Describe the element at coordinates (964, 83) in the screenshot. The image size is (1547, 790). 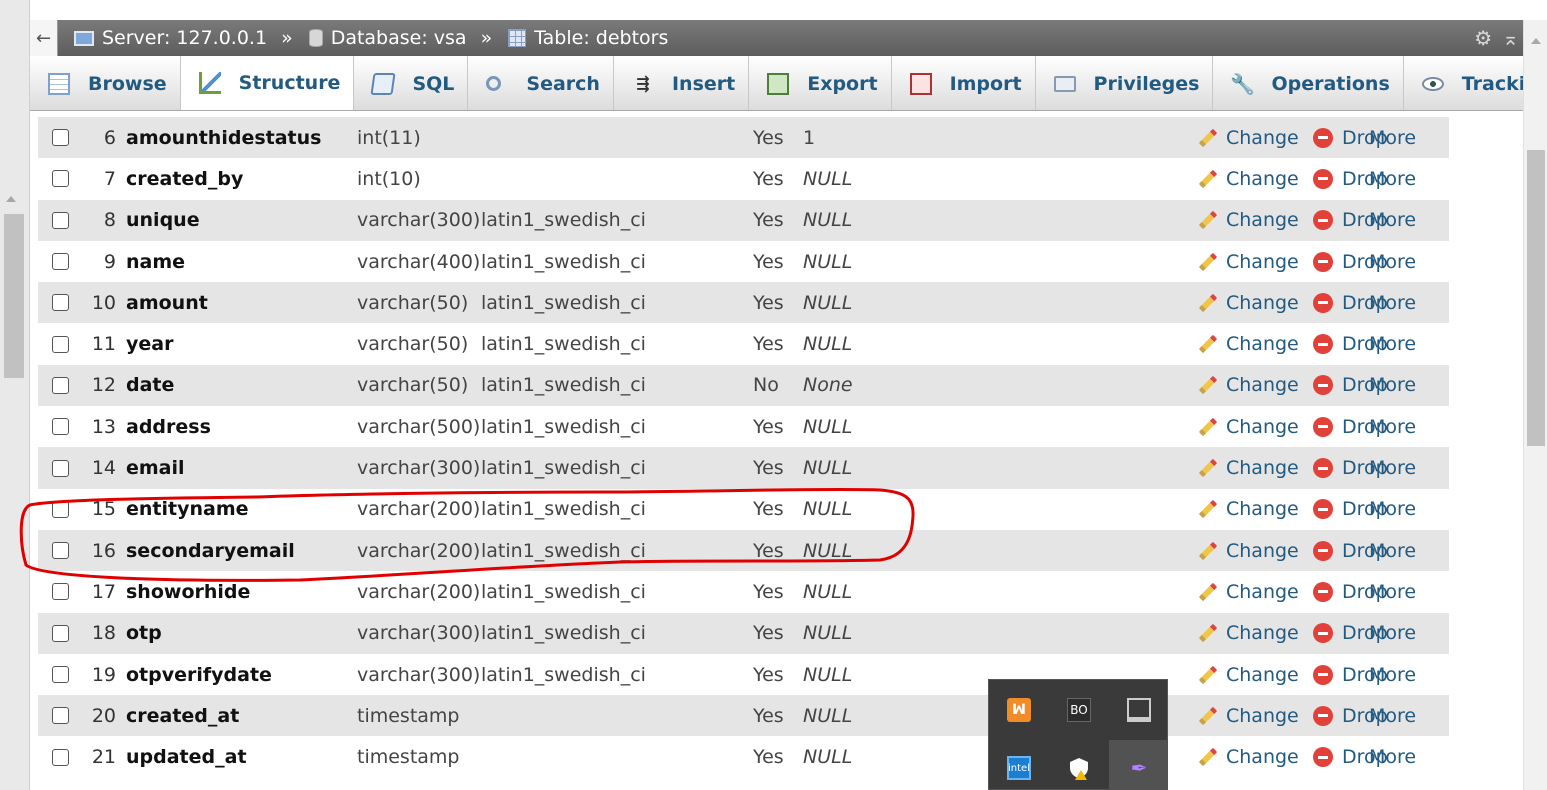
I see `tab-import: Import` at that location.